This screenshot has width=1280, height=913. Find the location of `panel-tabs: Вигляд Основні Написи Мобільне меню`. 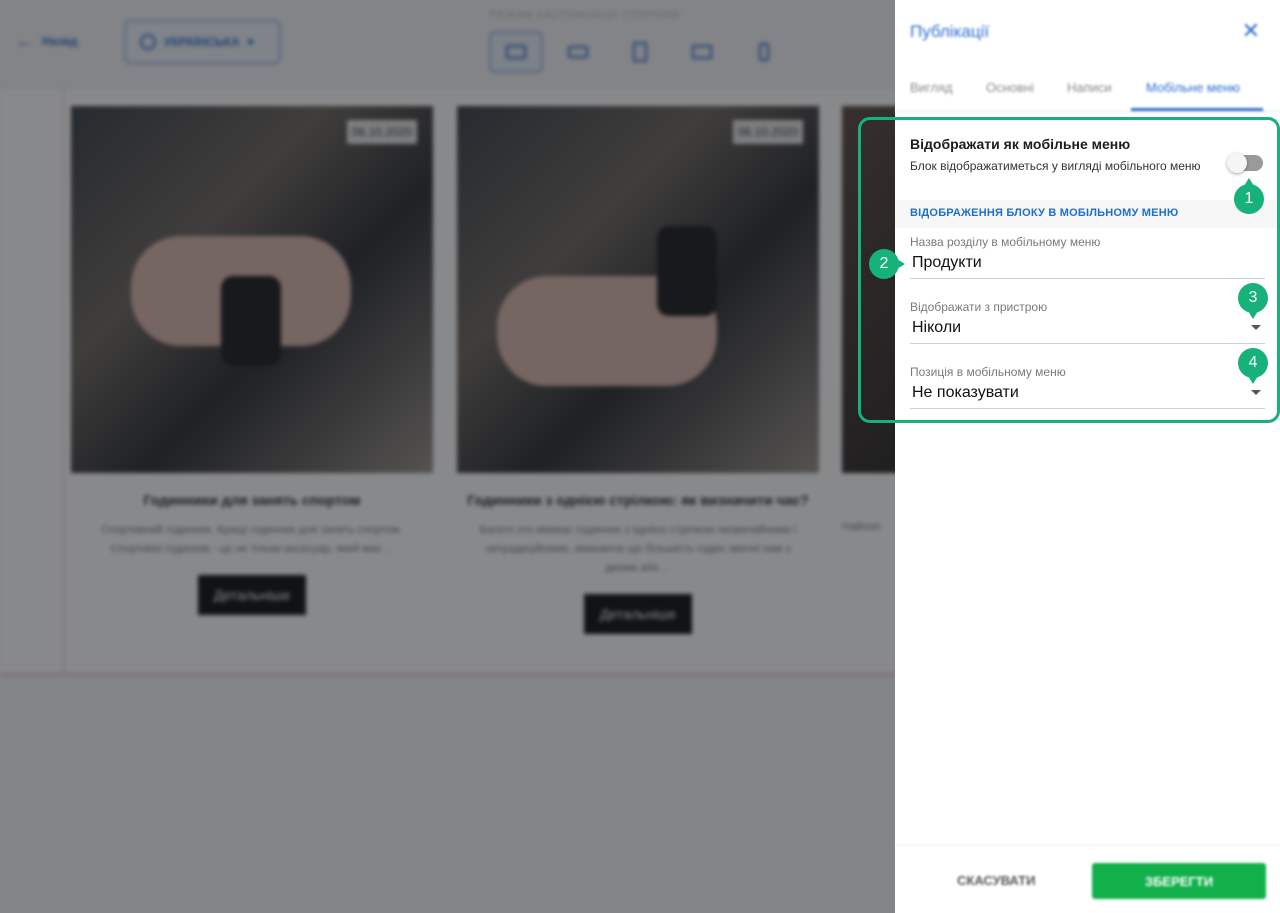

panel-tabs: Вигляд Основні Написи Мобільне меню is located at coordinates (1087, 90).